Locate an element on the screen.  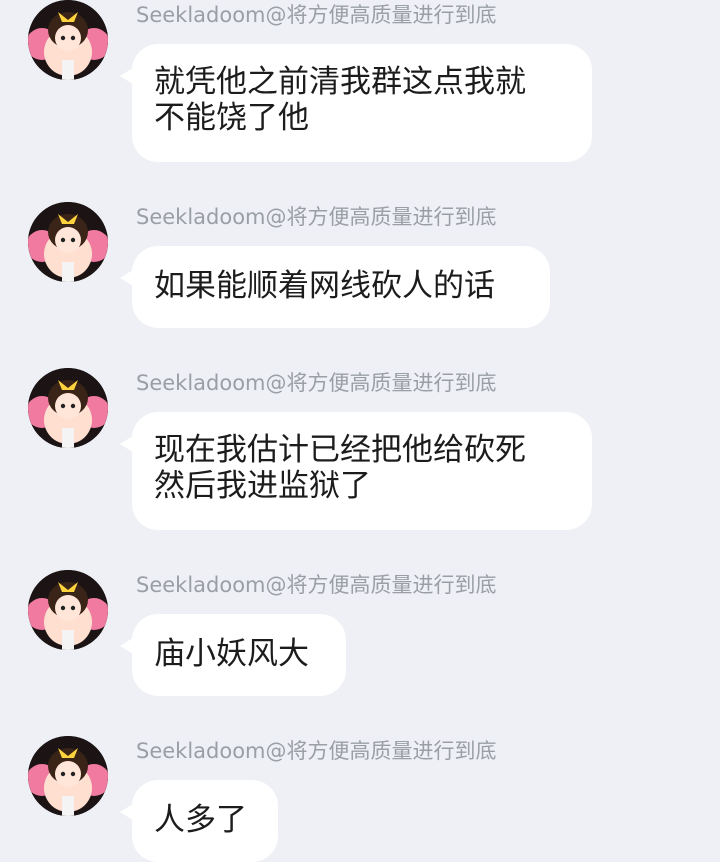
message-bubble: 人多了 is located at coordinates (199, 821).